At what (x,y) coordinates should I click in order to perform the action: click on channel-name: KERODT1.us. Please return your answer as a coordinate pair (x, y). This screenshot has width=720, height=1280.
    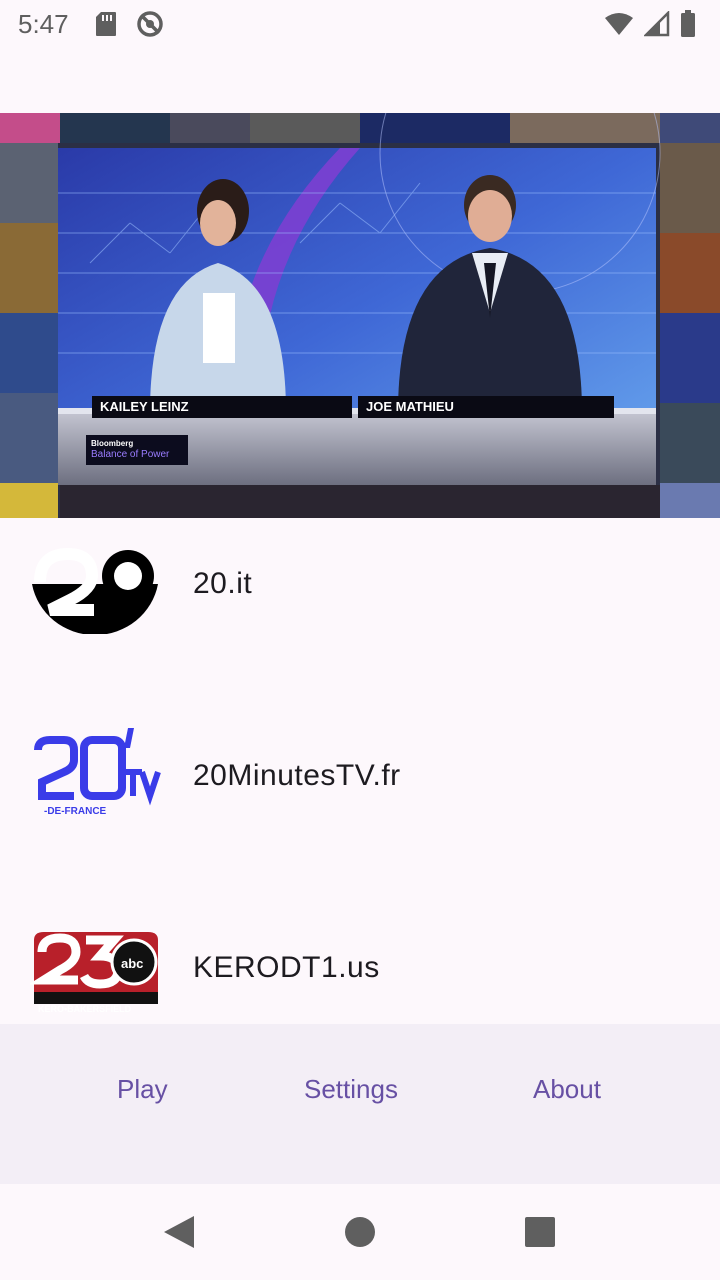
    Looking at the image, I should click on (286, 967).